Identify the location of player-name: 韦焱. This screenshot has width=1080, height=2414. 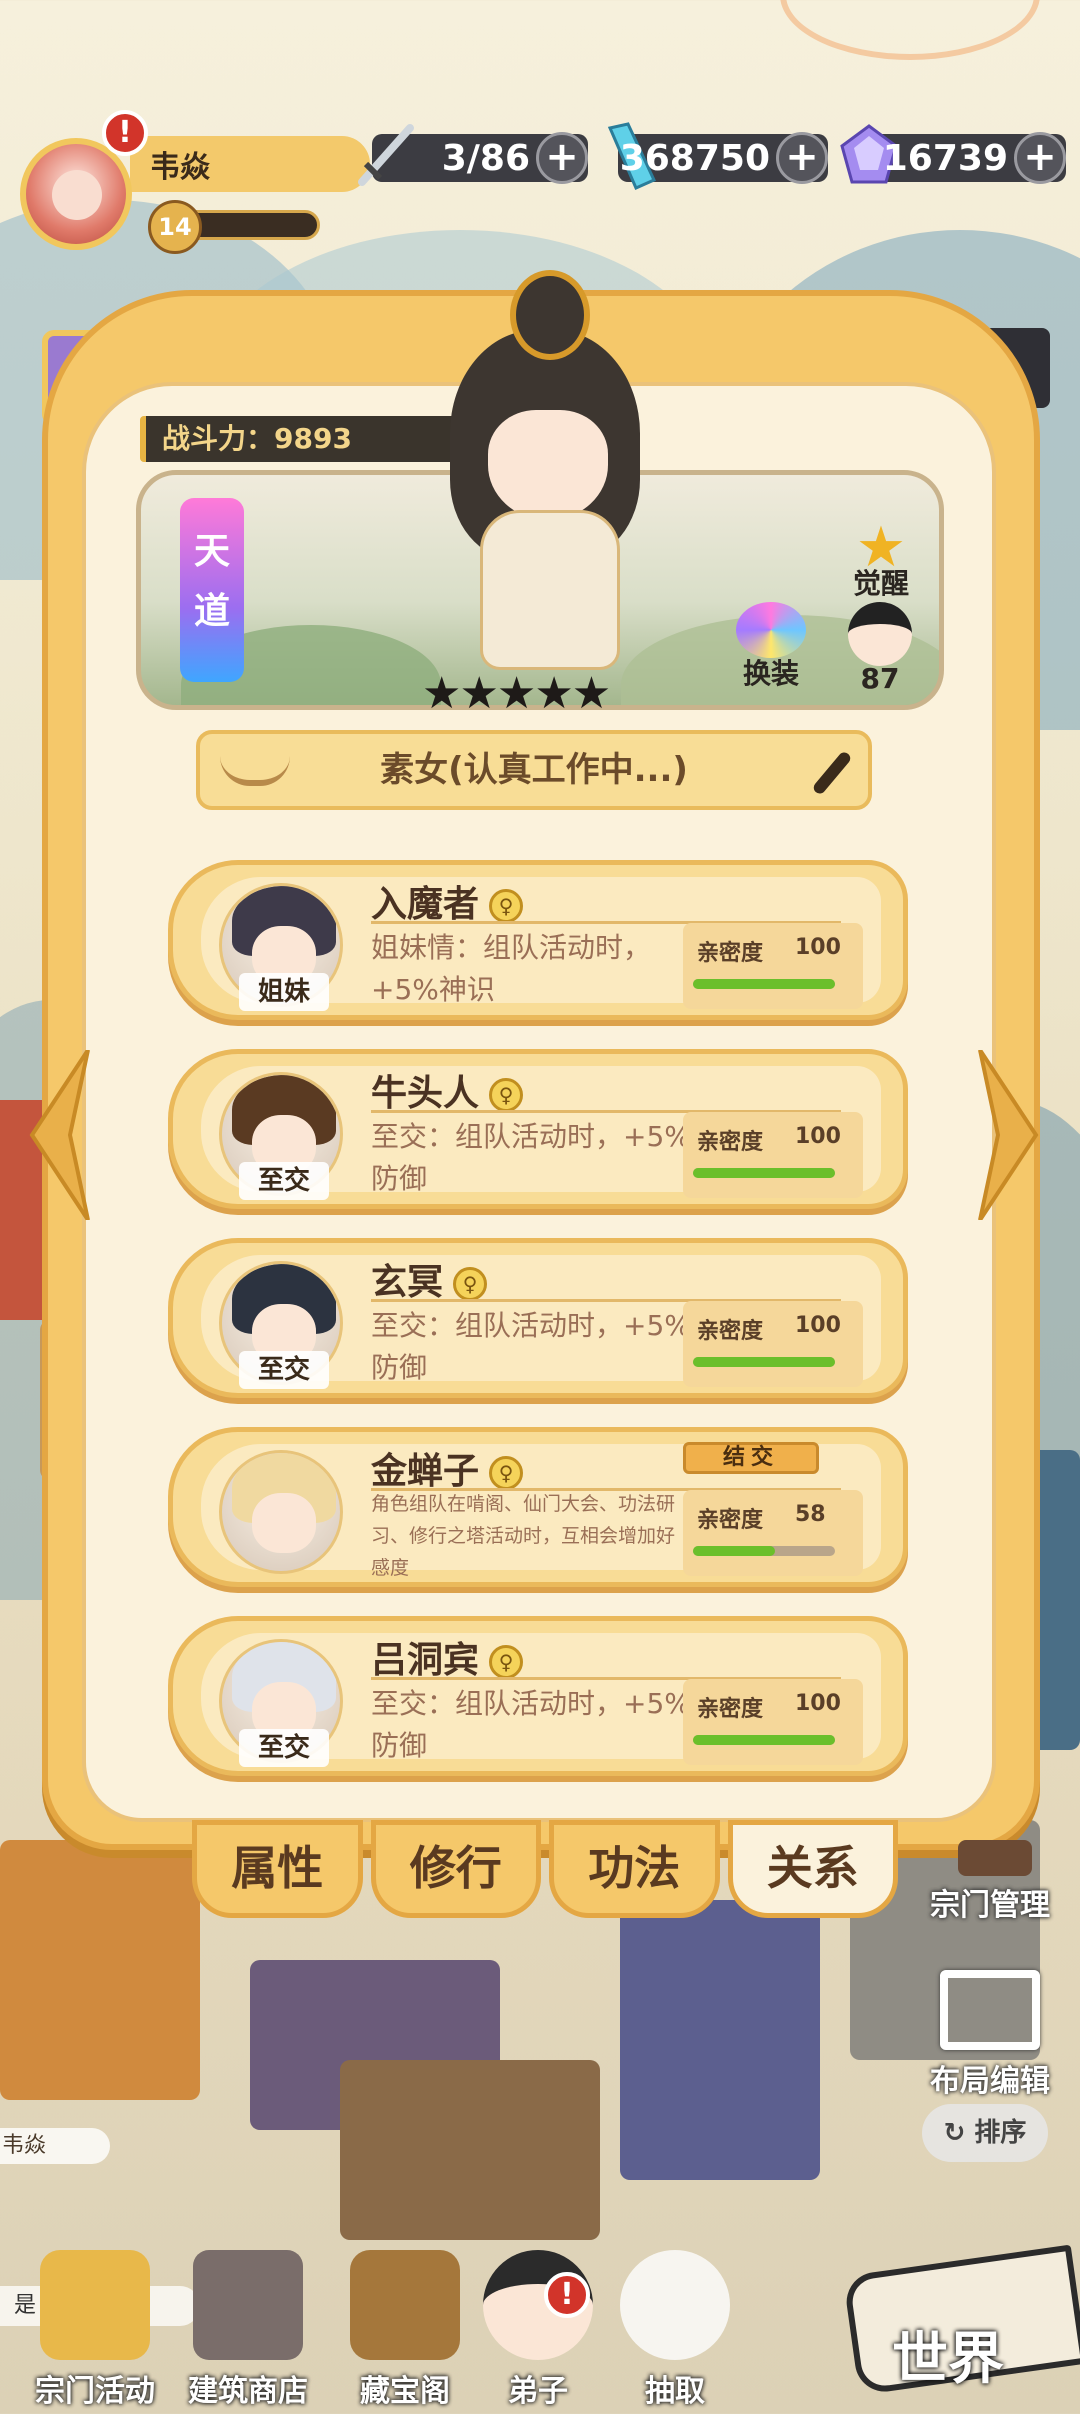
(180, 167).